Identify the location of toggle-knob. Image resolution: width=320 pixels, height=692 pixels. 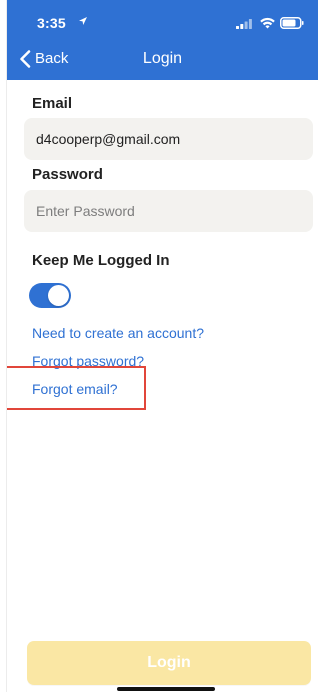
(58, 295).